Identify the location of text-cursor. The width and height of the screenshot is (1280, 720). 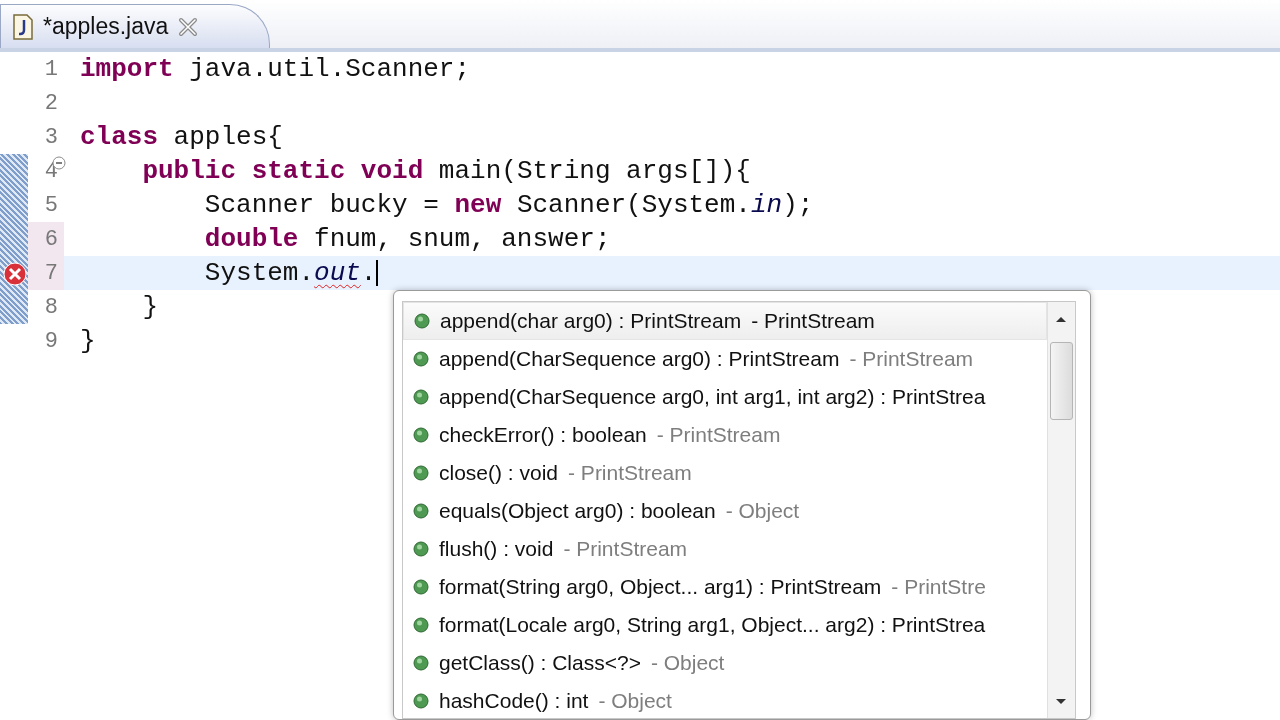
(377, 273).